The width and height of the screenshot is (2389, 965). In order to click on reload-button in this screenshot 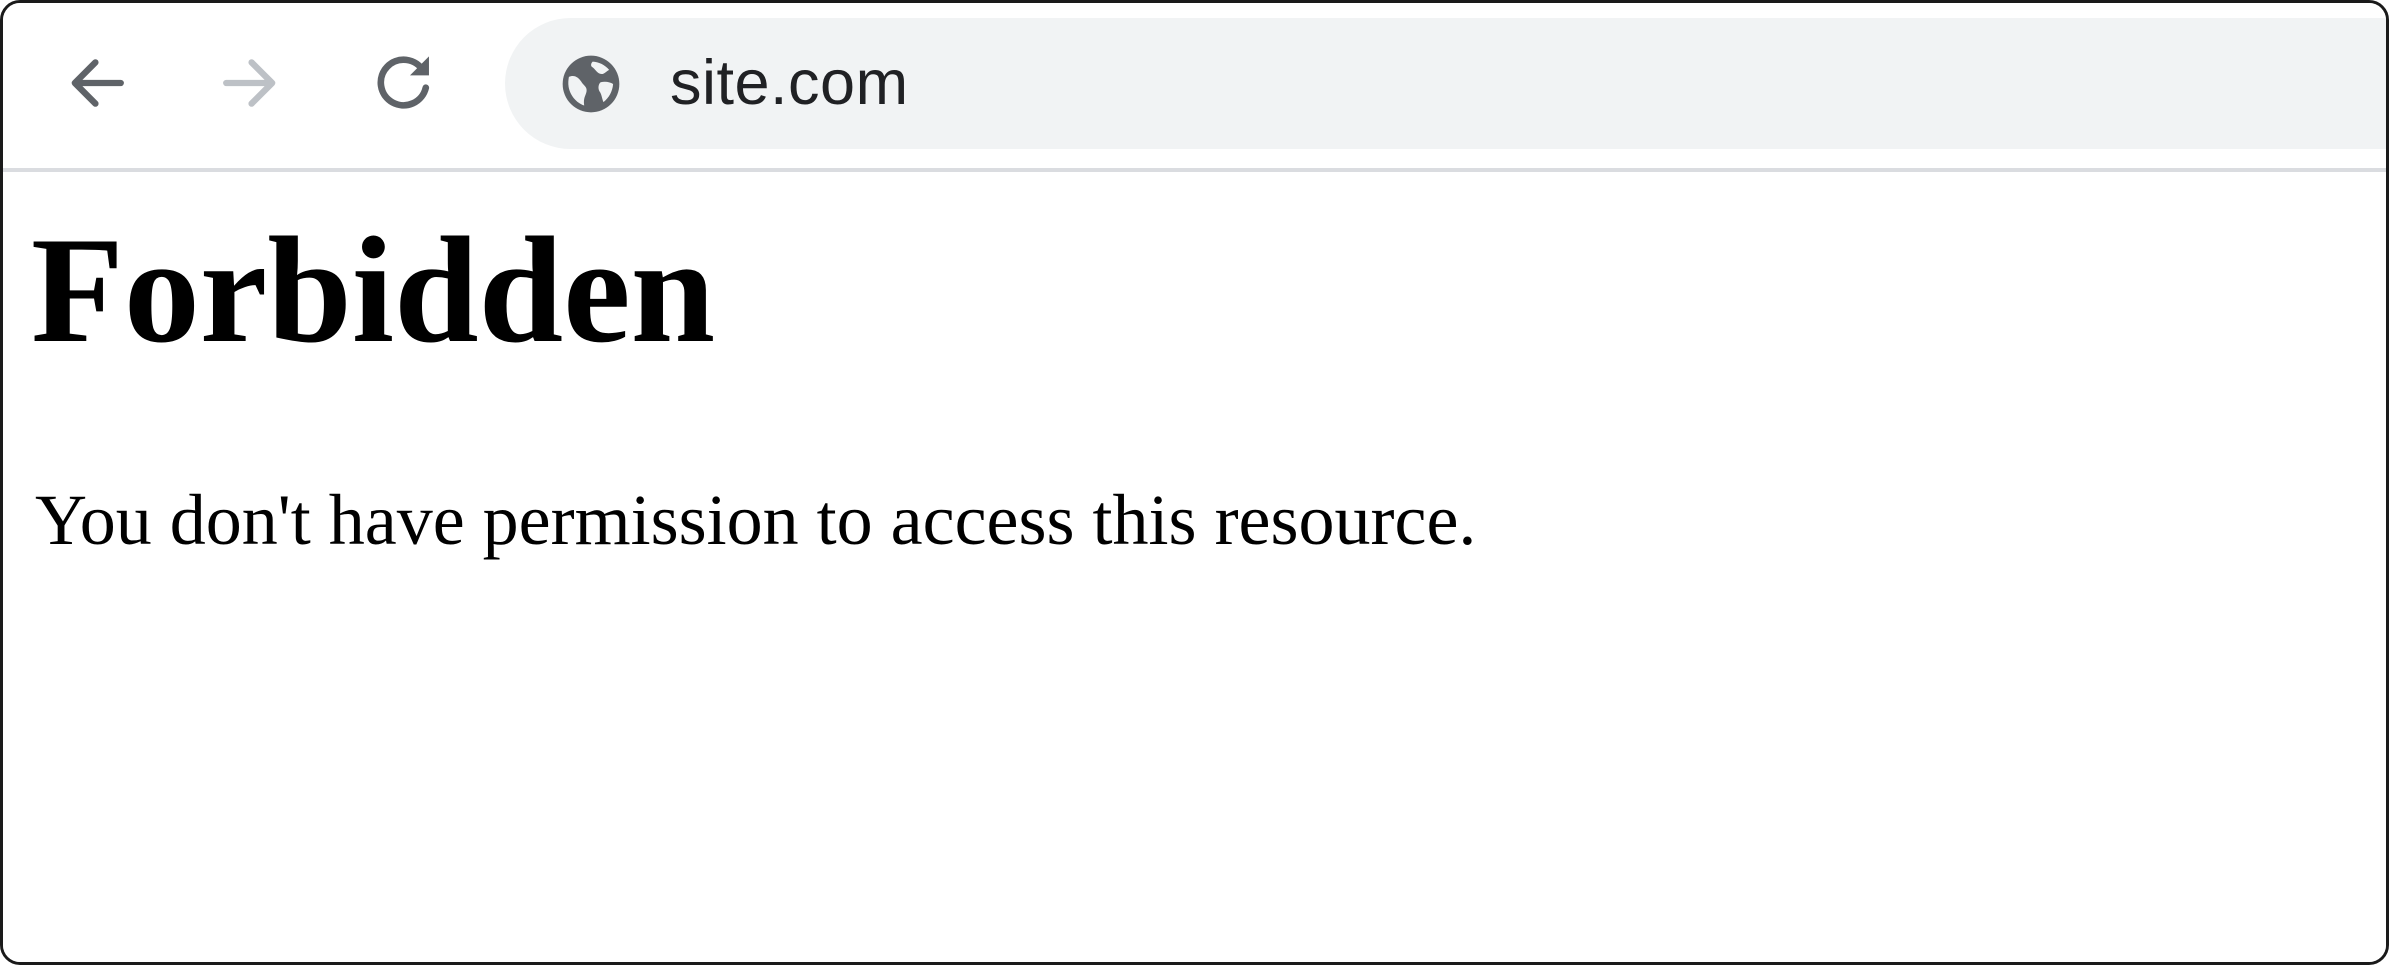, I will do `click(403, 83)`.